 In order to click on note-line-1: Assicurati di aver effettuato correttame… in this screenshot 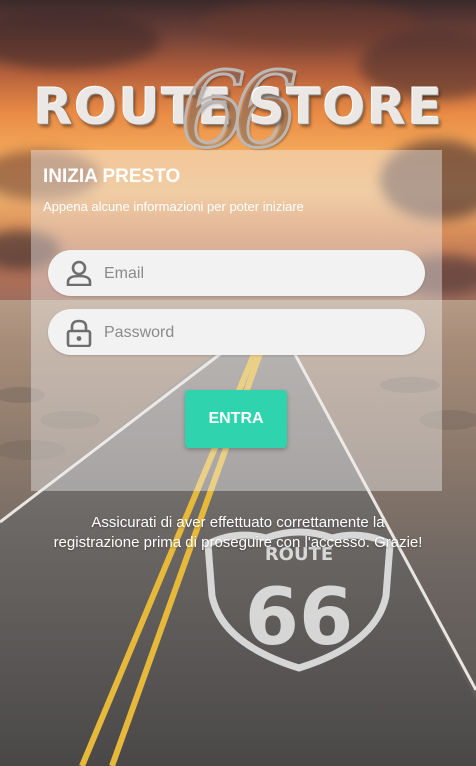, I will do `click(238, 522)`.